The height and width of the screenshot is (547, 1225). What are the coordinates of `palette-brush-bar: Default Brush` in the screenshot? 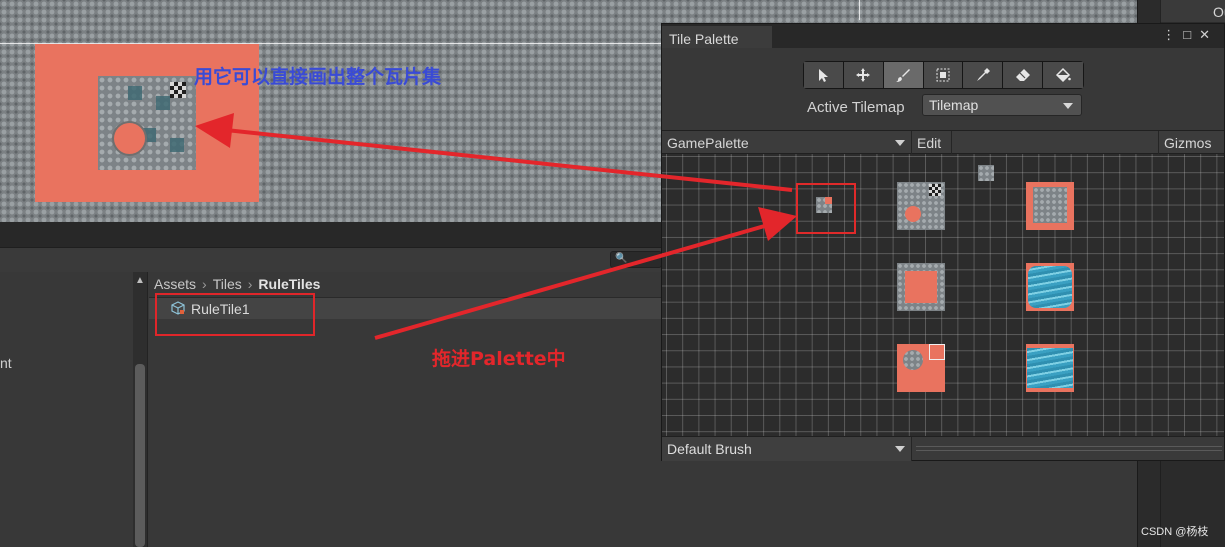 It's located at (943, 448).